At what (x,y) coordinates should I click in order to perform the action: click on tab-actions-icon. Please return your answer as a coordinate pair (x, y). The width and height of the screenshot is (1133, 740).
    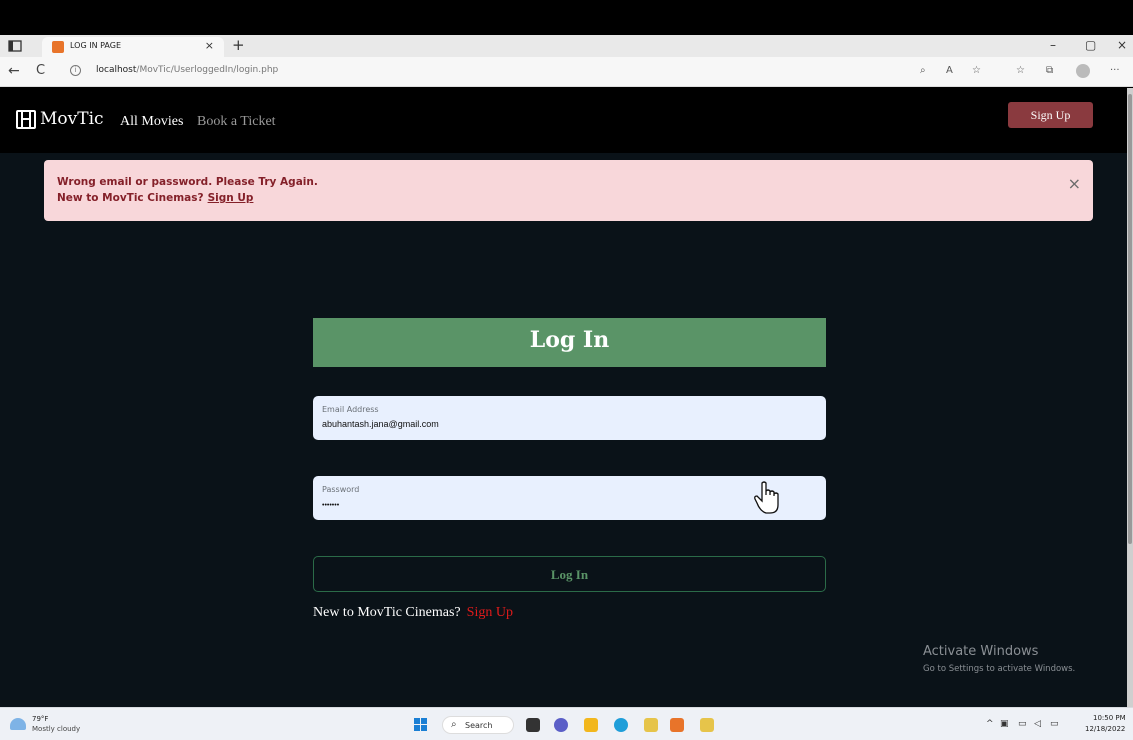
    Looking at the image, I should click on (15, 46).